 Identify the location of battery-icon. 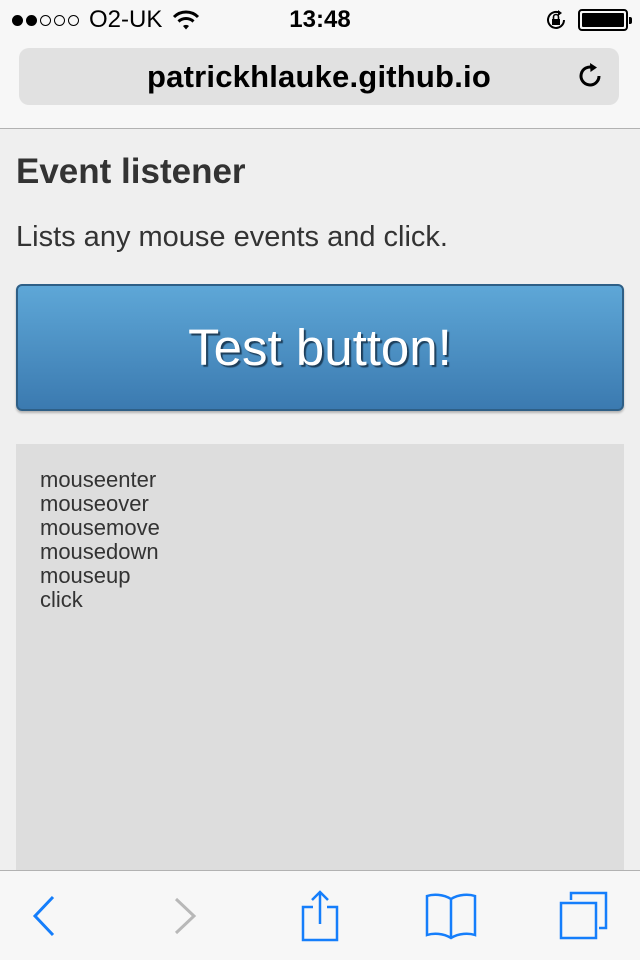
(605, 20).